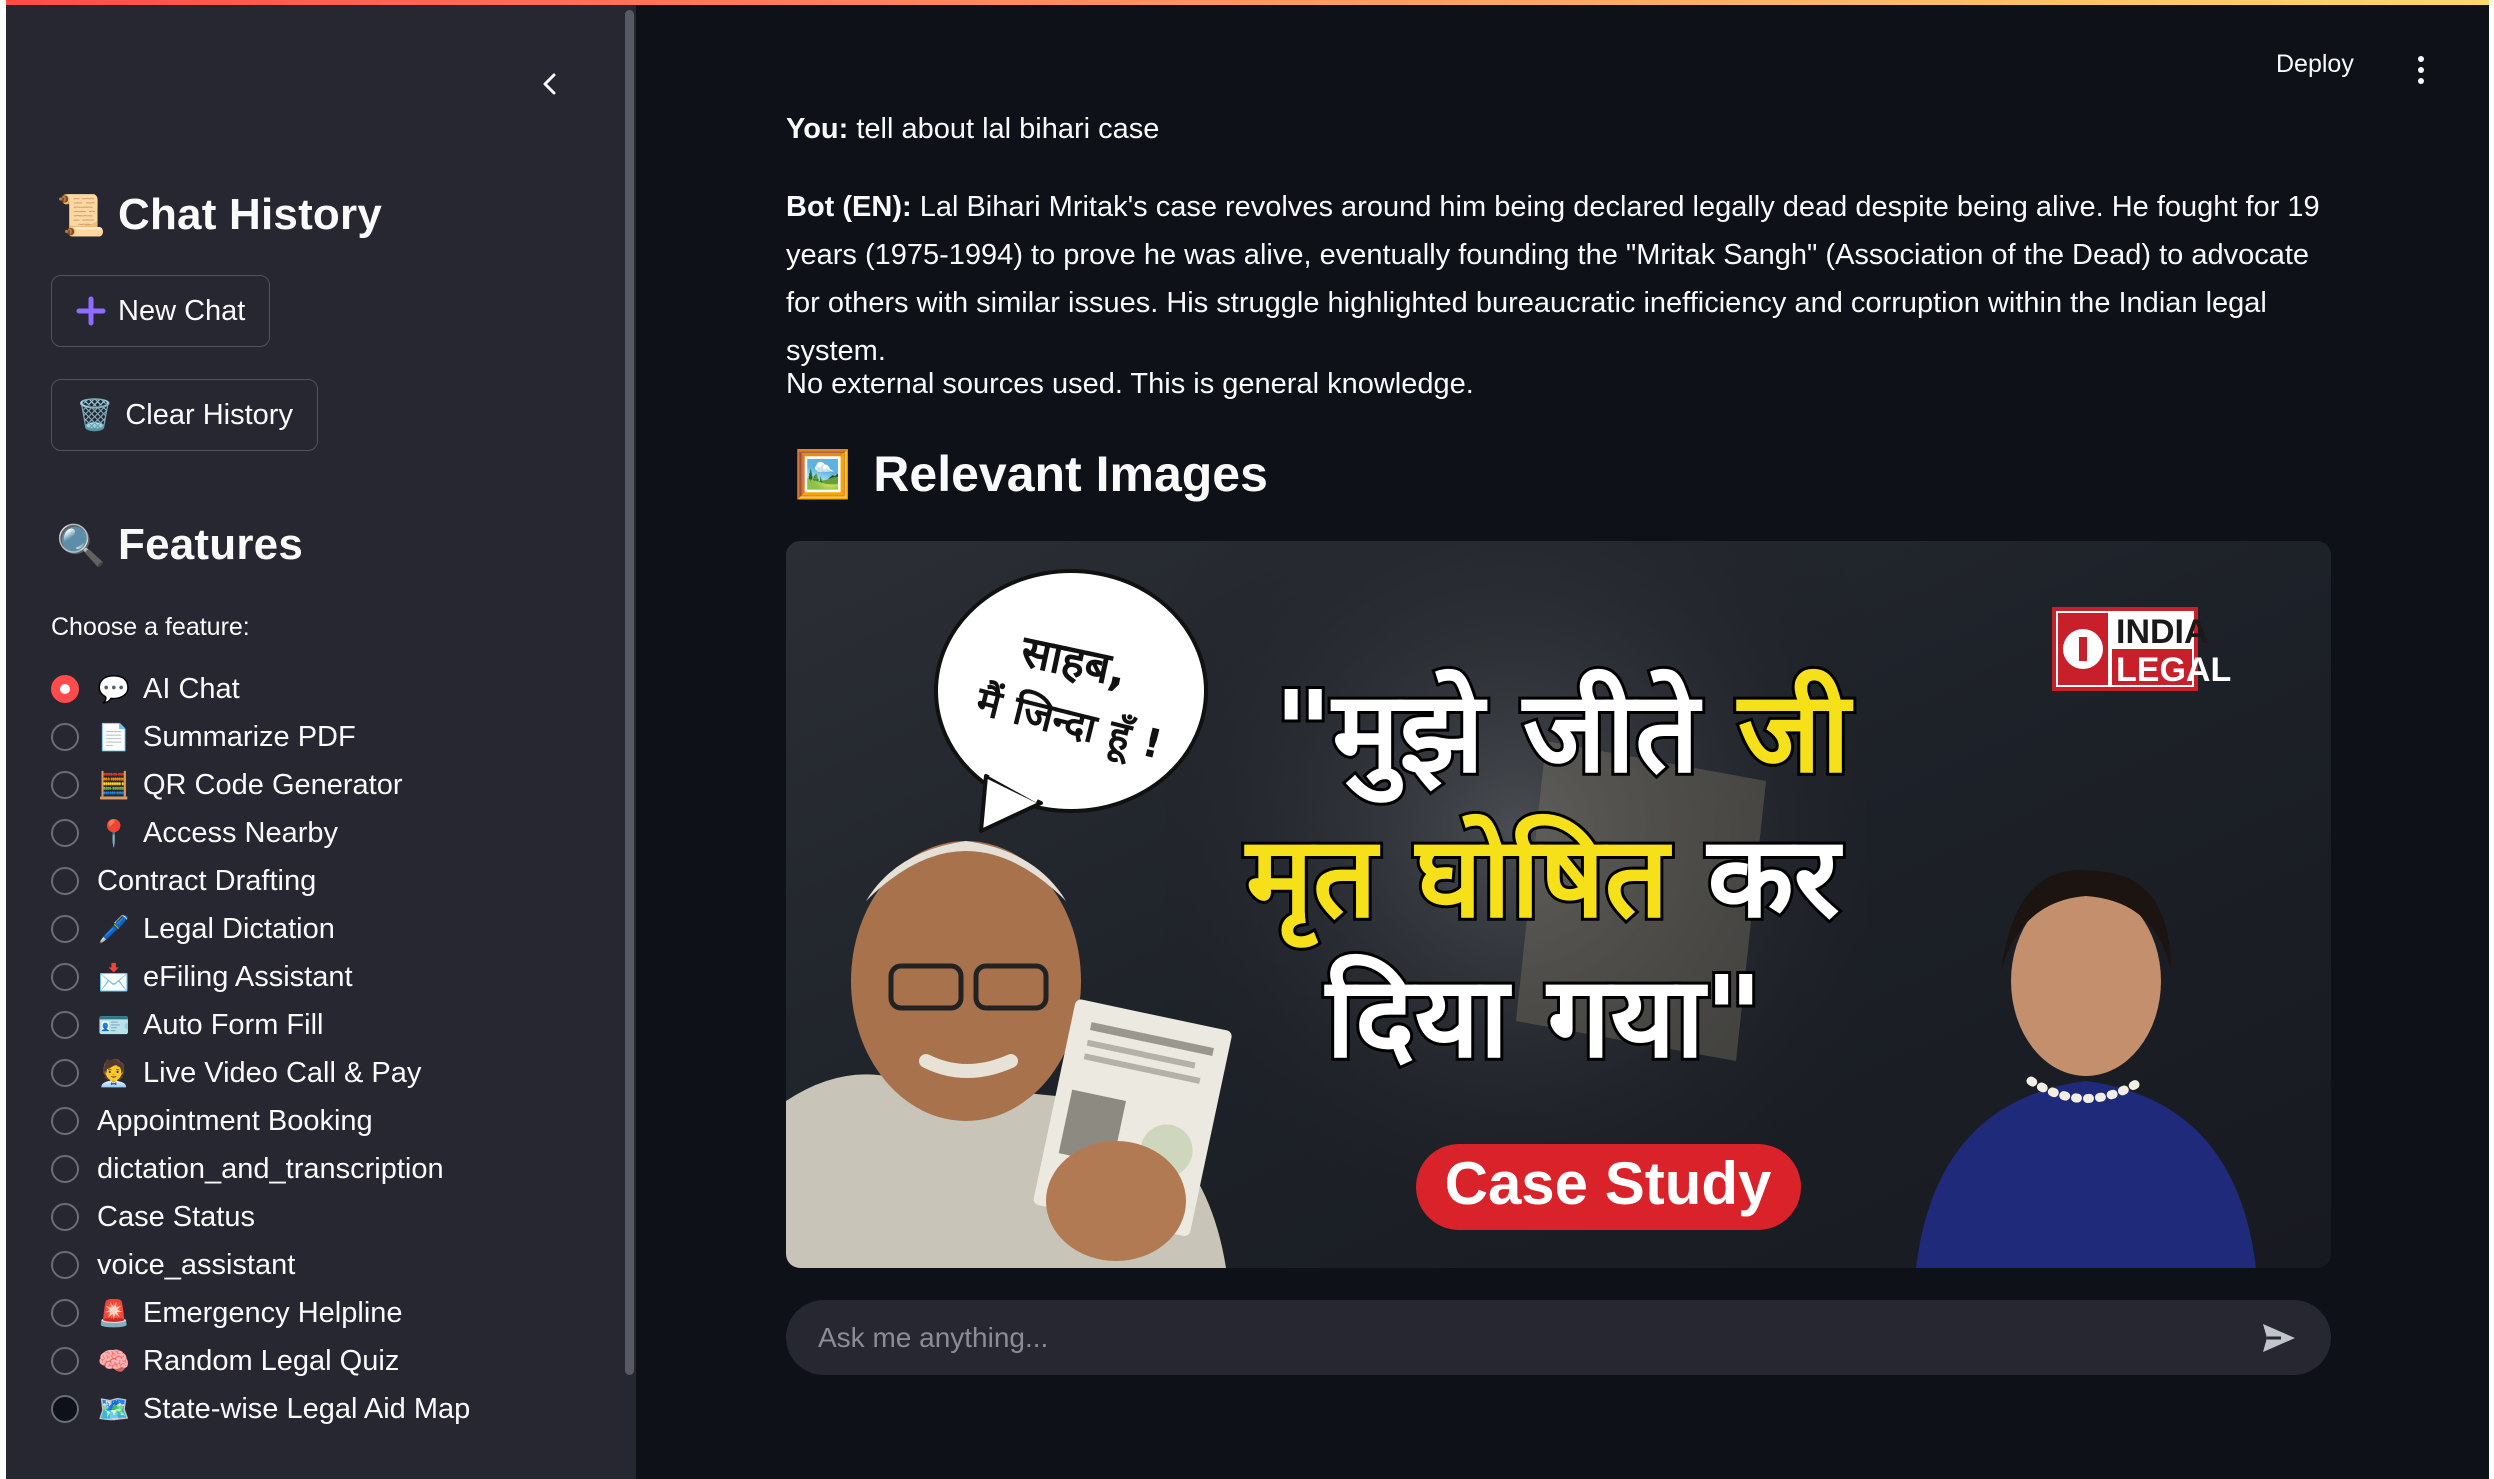 This screenshot has width=2494, height=1479. Describe the element at coordinates (248, 976) in the screenshot. I see `feature-label: eFiling Assistant` at that location.